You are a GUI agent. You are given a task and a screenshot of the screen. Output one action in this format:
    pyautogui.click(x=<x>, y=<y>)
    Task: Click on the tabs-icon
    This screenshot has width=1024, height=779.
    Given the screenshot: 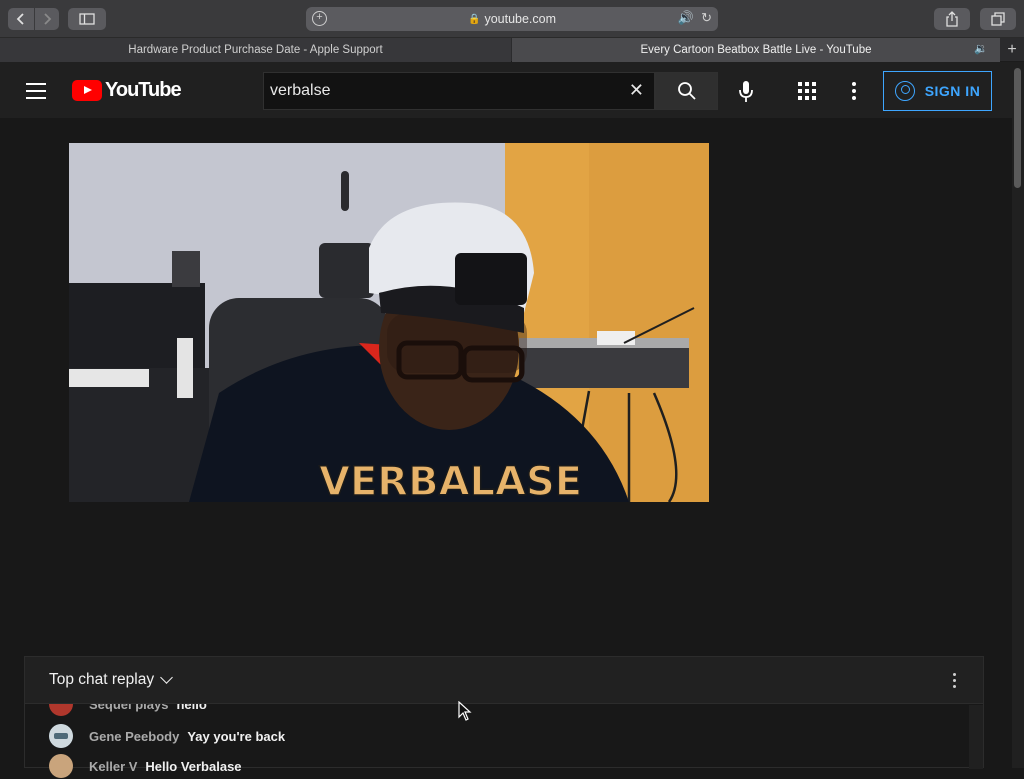 What is the action you would take?
    pyautogui.click(x=998, y=19)
    